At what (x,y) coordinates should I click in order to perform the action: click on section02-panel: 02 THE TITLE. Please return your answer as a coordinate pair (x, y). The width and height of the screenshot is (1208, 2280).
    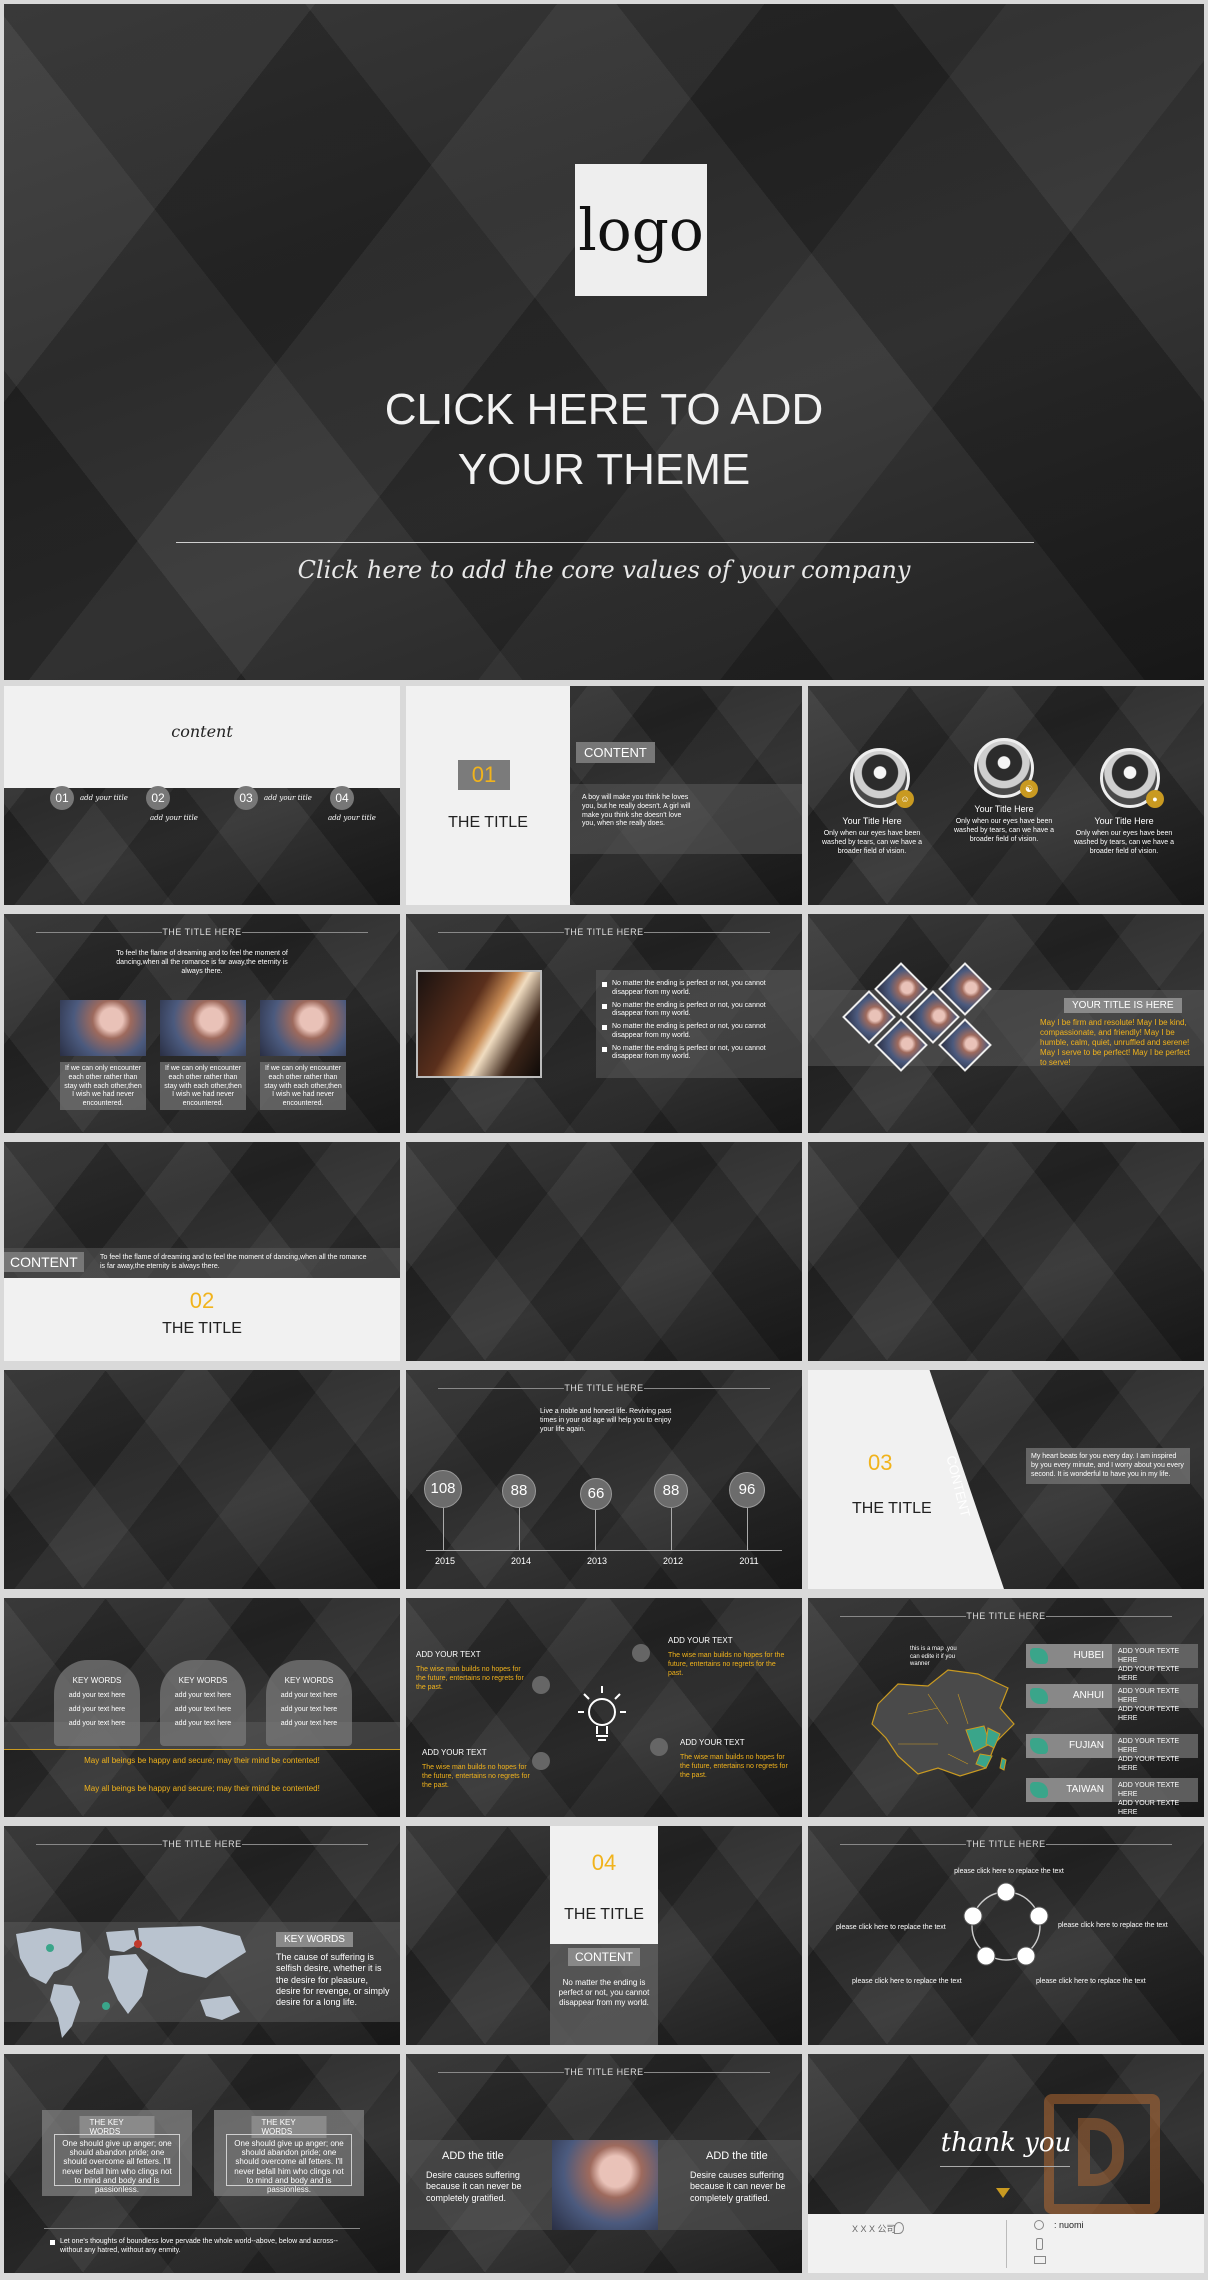
    Looking at the image, I should click on (202, 1319).